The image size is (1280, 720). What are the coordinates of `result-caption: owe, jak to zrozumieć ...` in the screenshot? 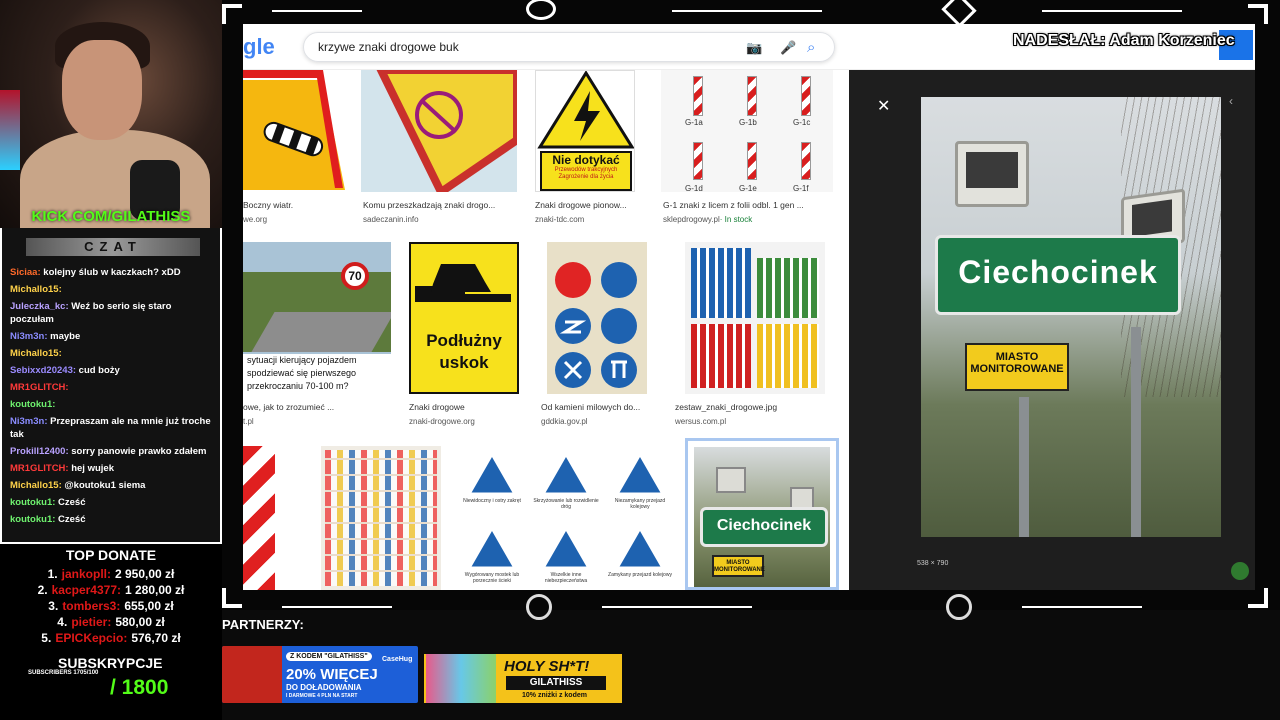 It's located at (288, 407).